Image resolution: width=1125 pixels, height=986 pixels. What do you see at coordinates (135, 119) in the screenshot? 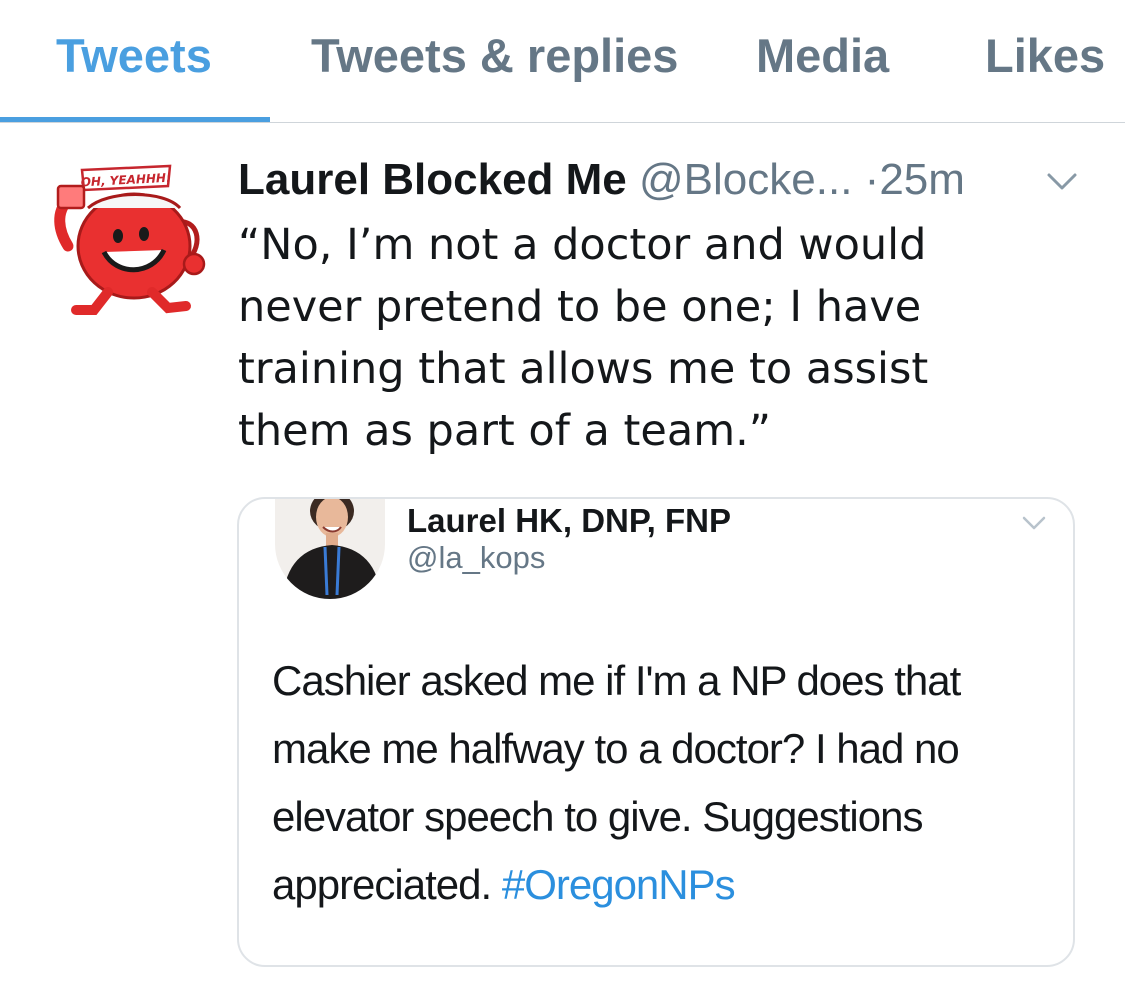
I see `active-tab-indicator` at bounding box center [135, 119].